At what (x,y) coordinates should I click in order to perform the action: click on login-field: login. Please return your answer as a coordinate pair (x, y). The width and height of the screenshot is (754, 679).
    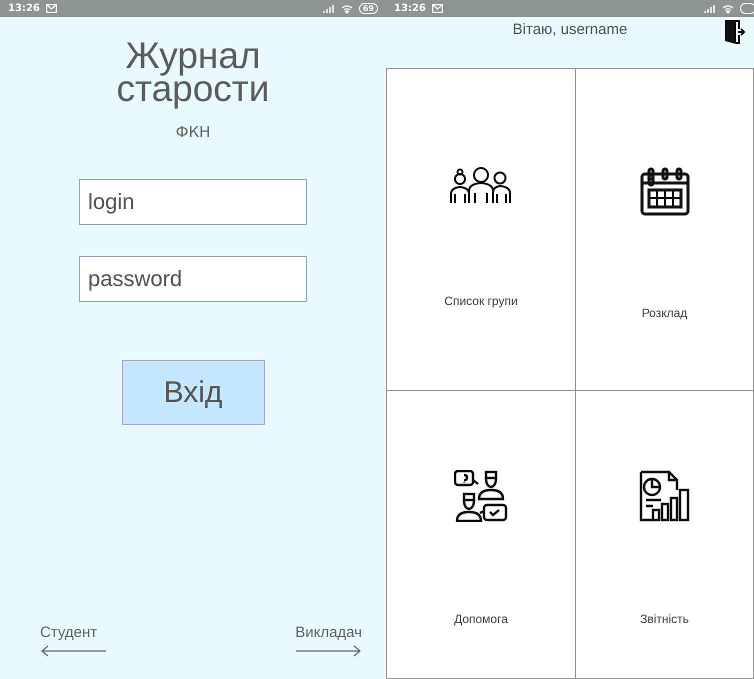
    Looking at the image, I should click on (193, 202).